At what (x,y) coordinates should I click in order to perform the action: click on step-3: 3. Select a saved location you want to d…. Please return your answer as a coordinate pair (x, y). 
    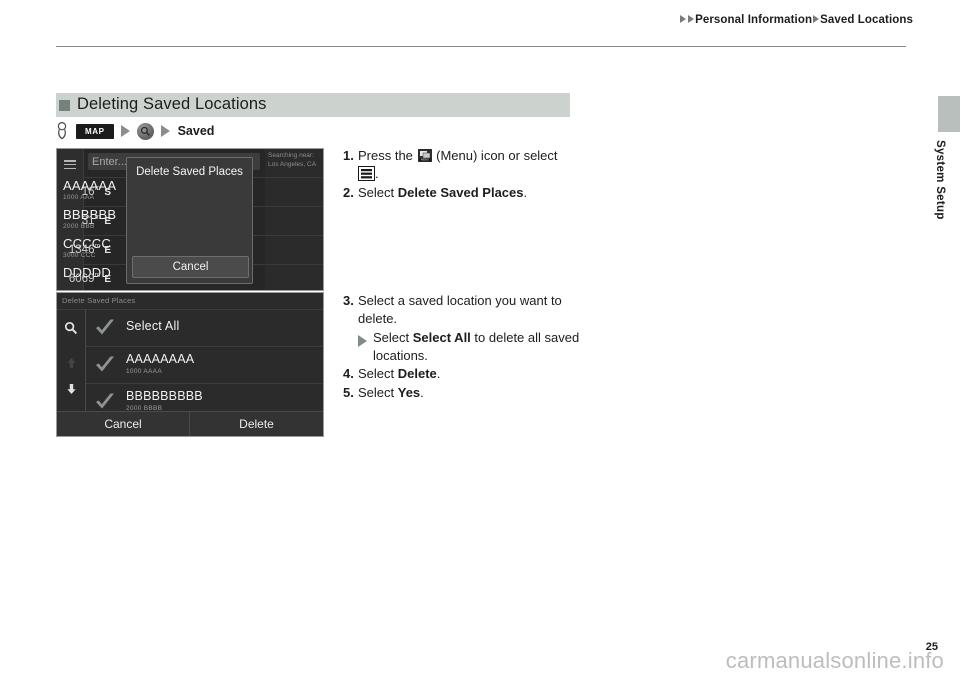
    Looking at the image, I should click on (468, 310).